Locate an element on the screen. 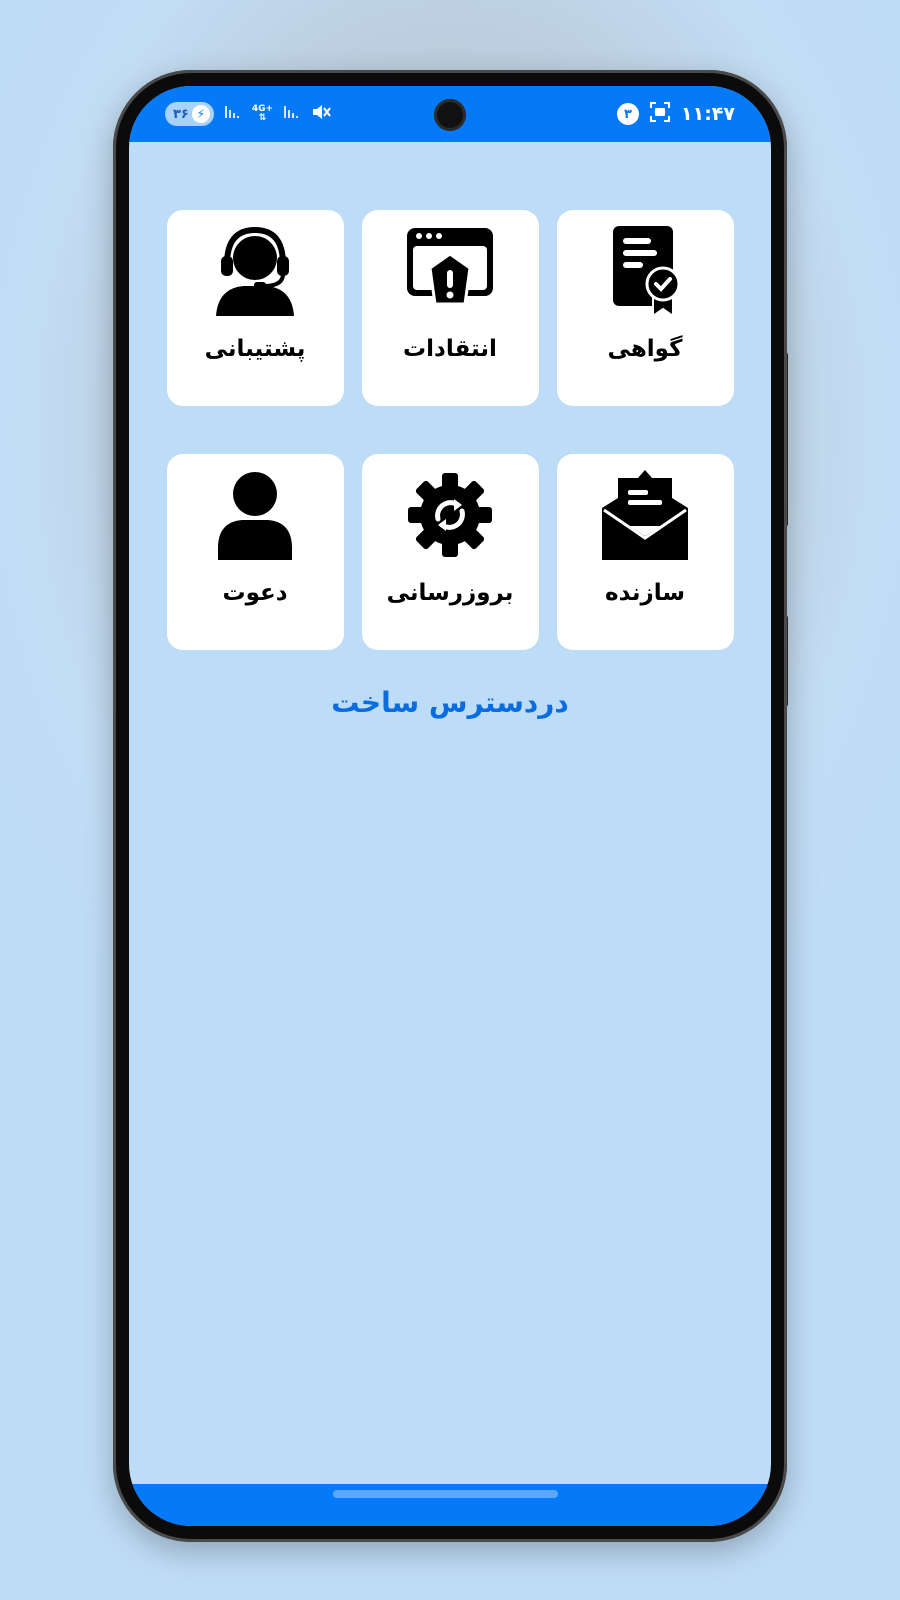 The image size is (900, 1600). network-type: 4G+ ⇅ is located at coordinates (262, 114).